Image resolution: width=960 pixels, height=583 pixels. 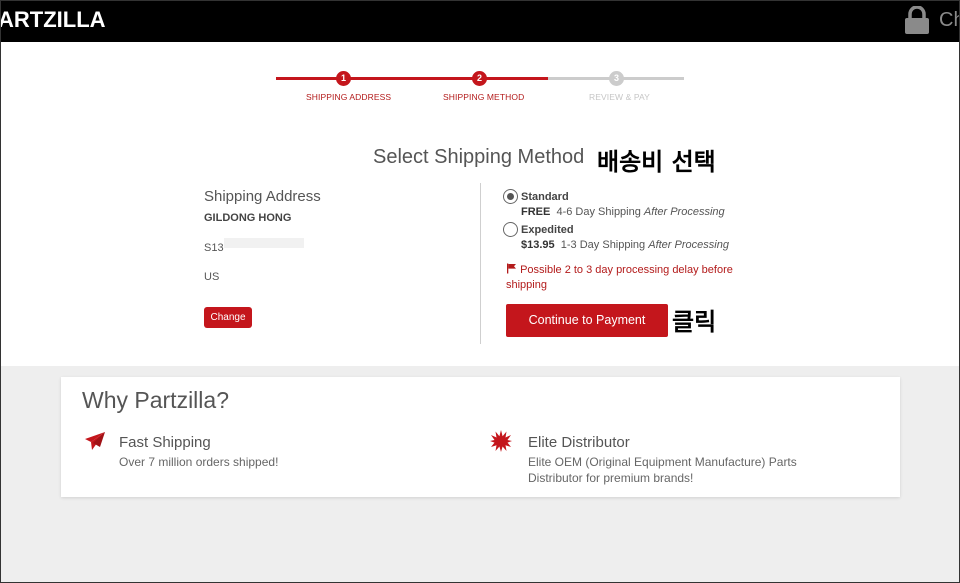 I want to click on standard-option-detail: FREE 4-6 Day Shipping After Processing, so click(x=623, y=212).